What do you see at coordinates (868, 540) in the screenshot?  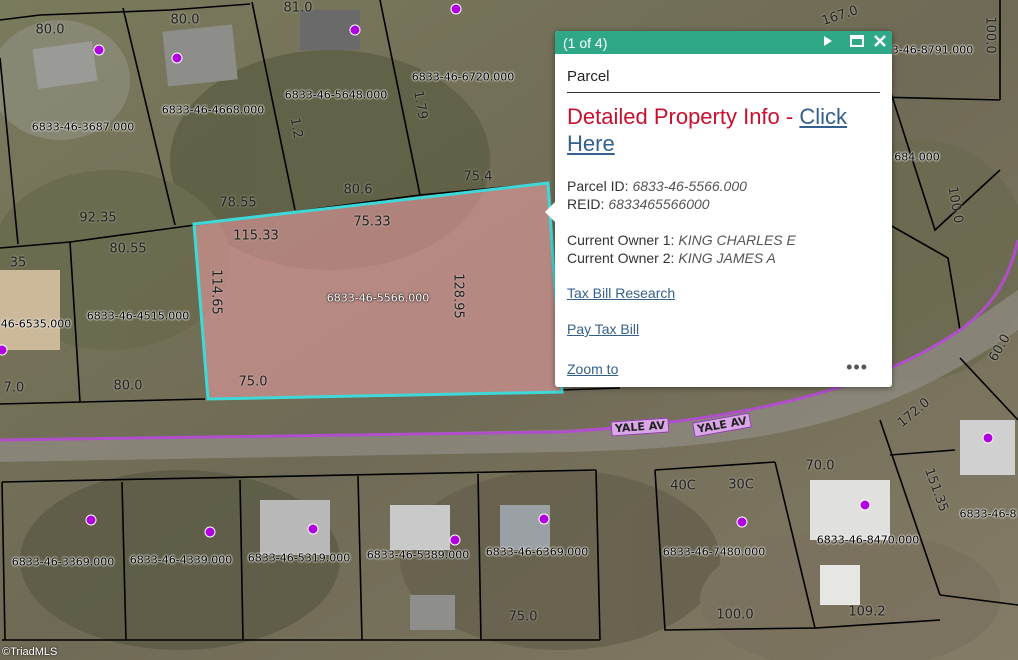 I see `parcel-label: 6833-46-8470.000` at bounding box center [868, 540].